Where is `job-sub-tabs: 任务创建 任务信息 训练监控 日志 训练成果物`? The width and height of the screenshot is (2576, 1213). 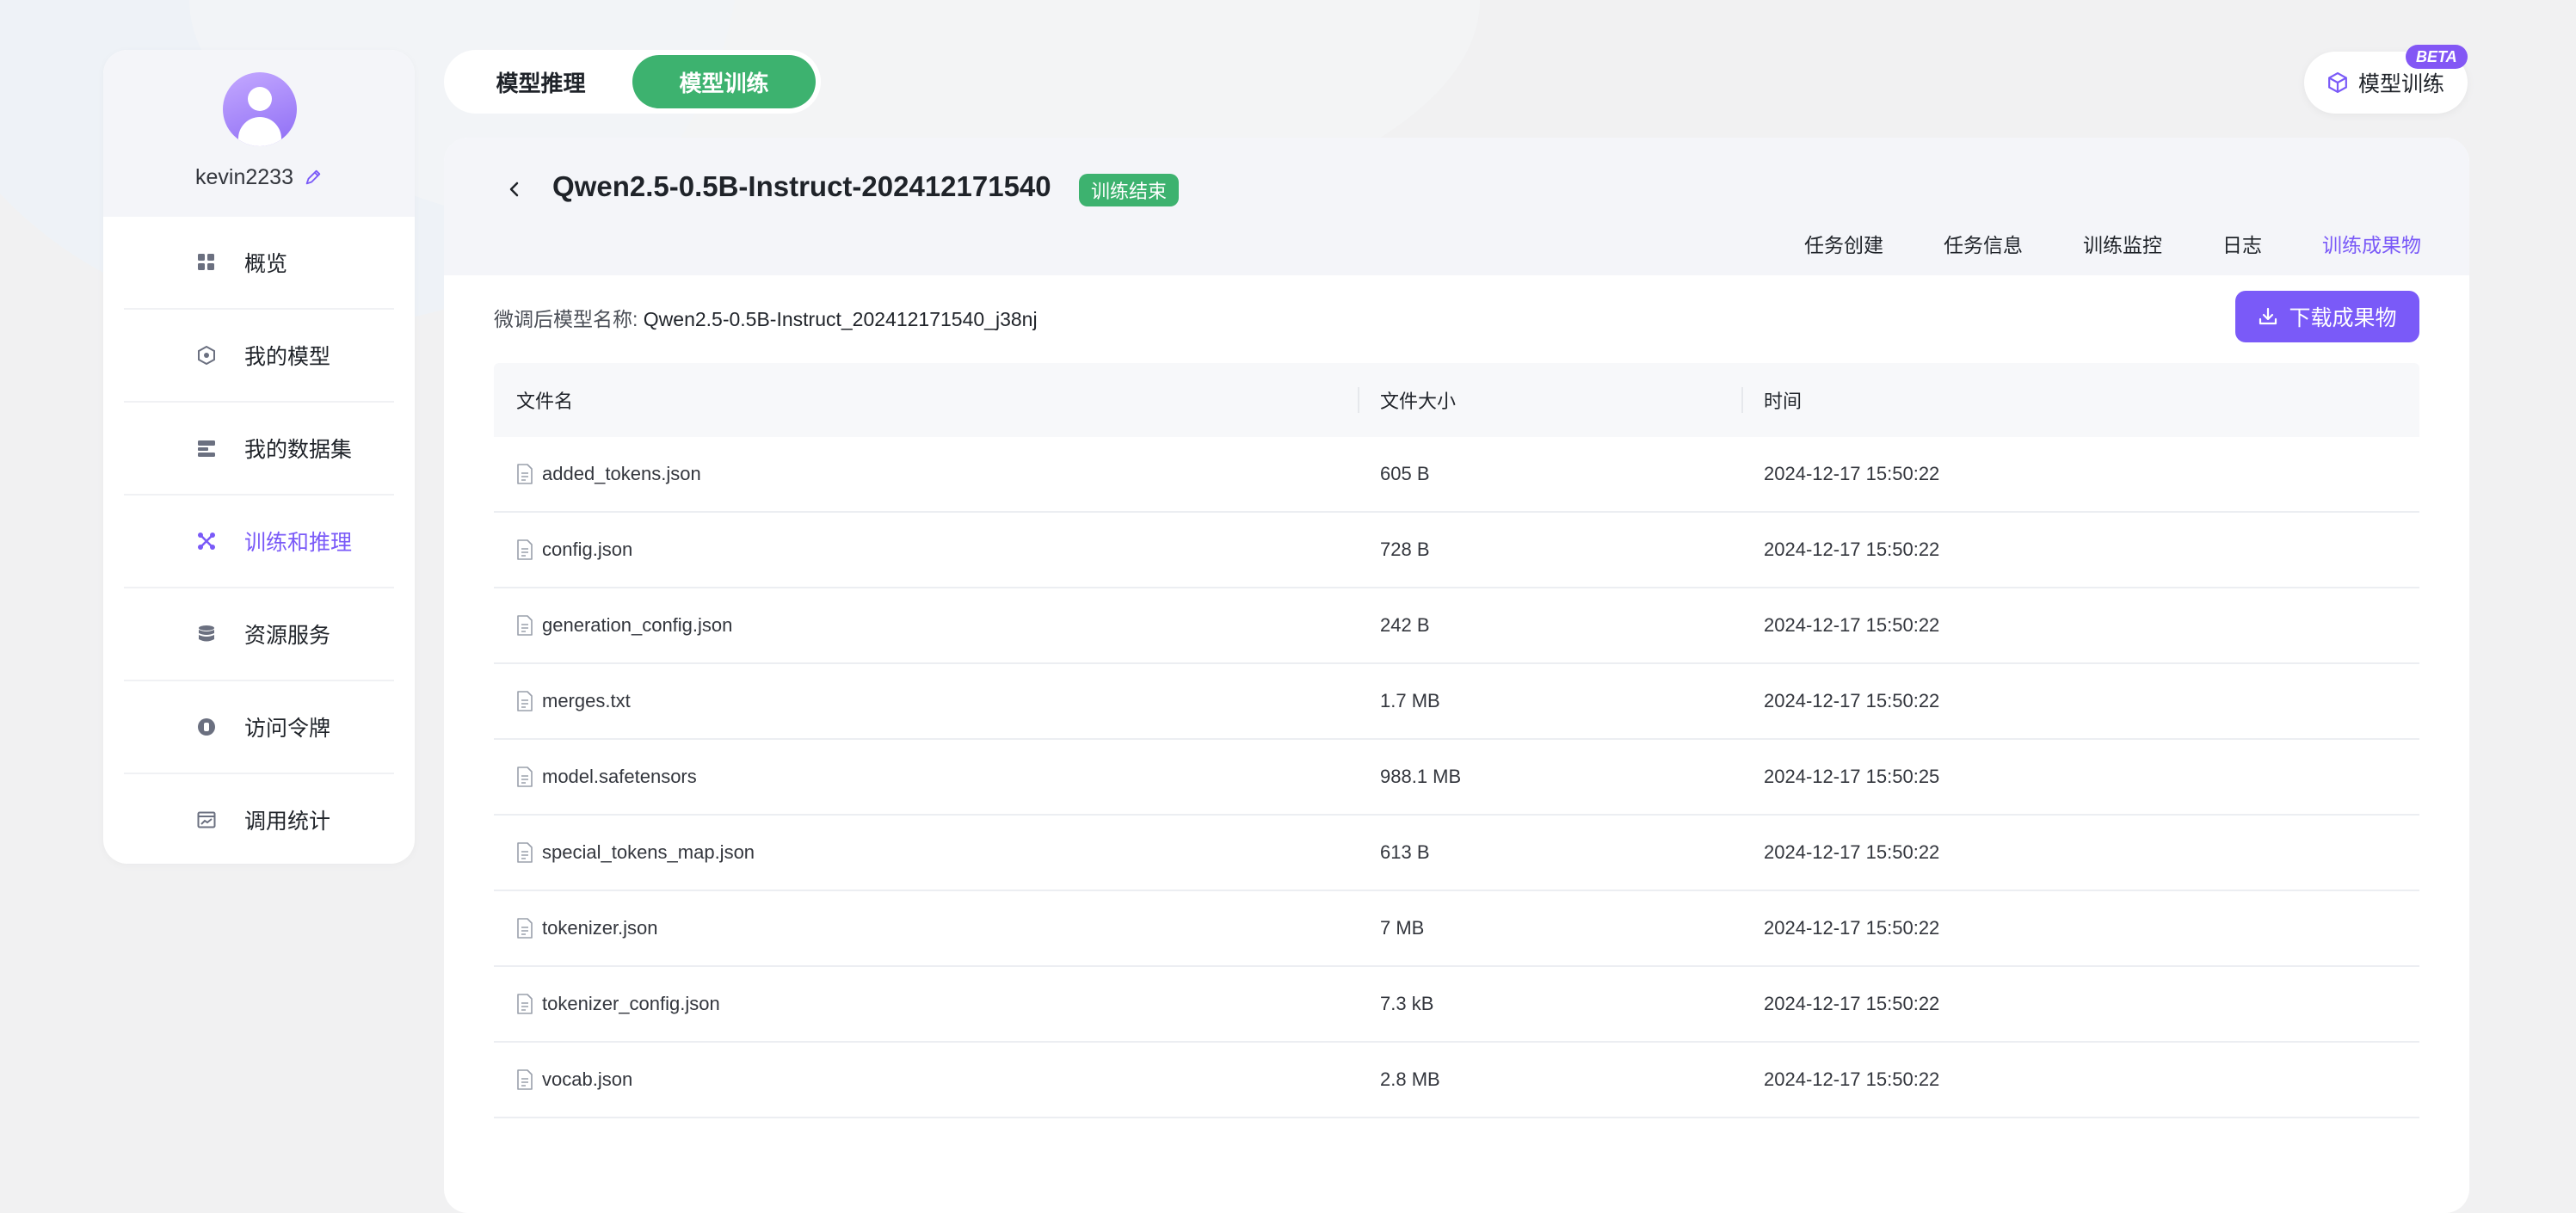 job-sub-tabs: 任务创建 任务信息 训练监控 日志 训练成果物 is located at coordinates (2112, 243).